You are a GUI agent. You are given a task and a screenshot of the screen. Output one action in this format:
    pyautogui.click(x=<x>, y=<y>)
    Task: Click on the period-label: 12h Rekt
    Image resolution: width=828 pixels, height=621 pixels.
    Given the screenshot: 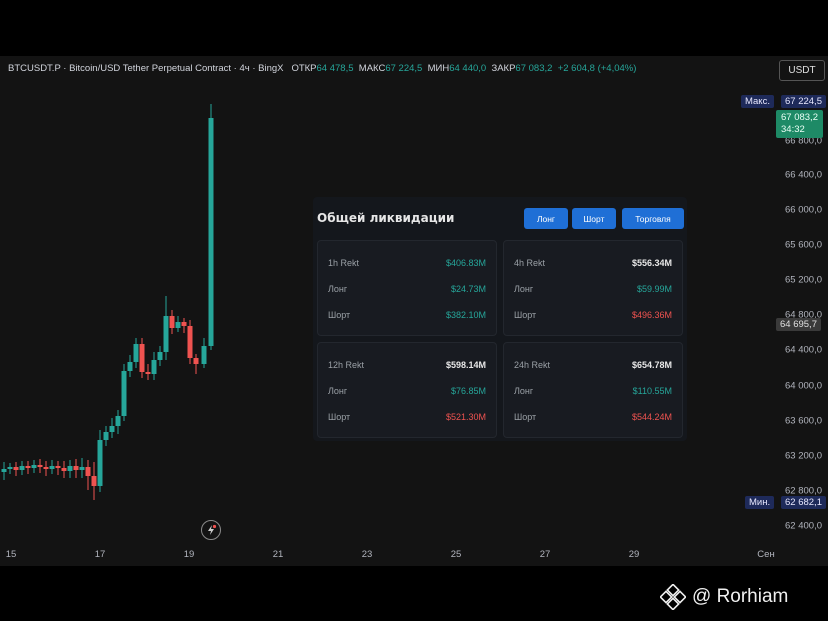 What is the action you would take?
    pyautogui.click(x=346, y=365)
    